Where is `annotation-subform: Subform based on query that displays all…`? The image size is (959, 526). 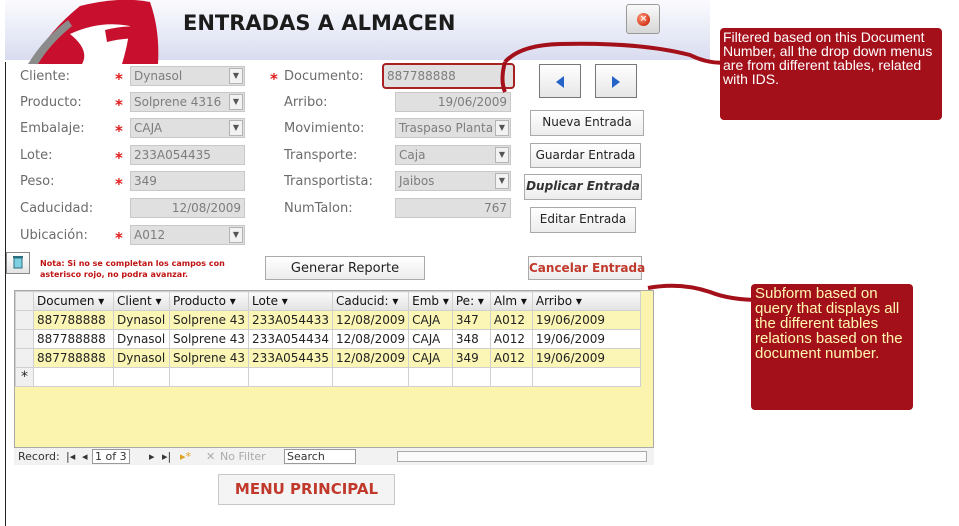
annotation-subform: Subform based on query that displays all… is located at coordinates (832, 347).